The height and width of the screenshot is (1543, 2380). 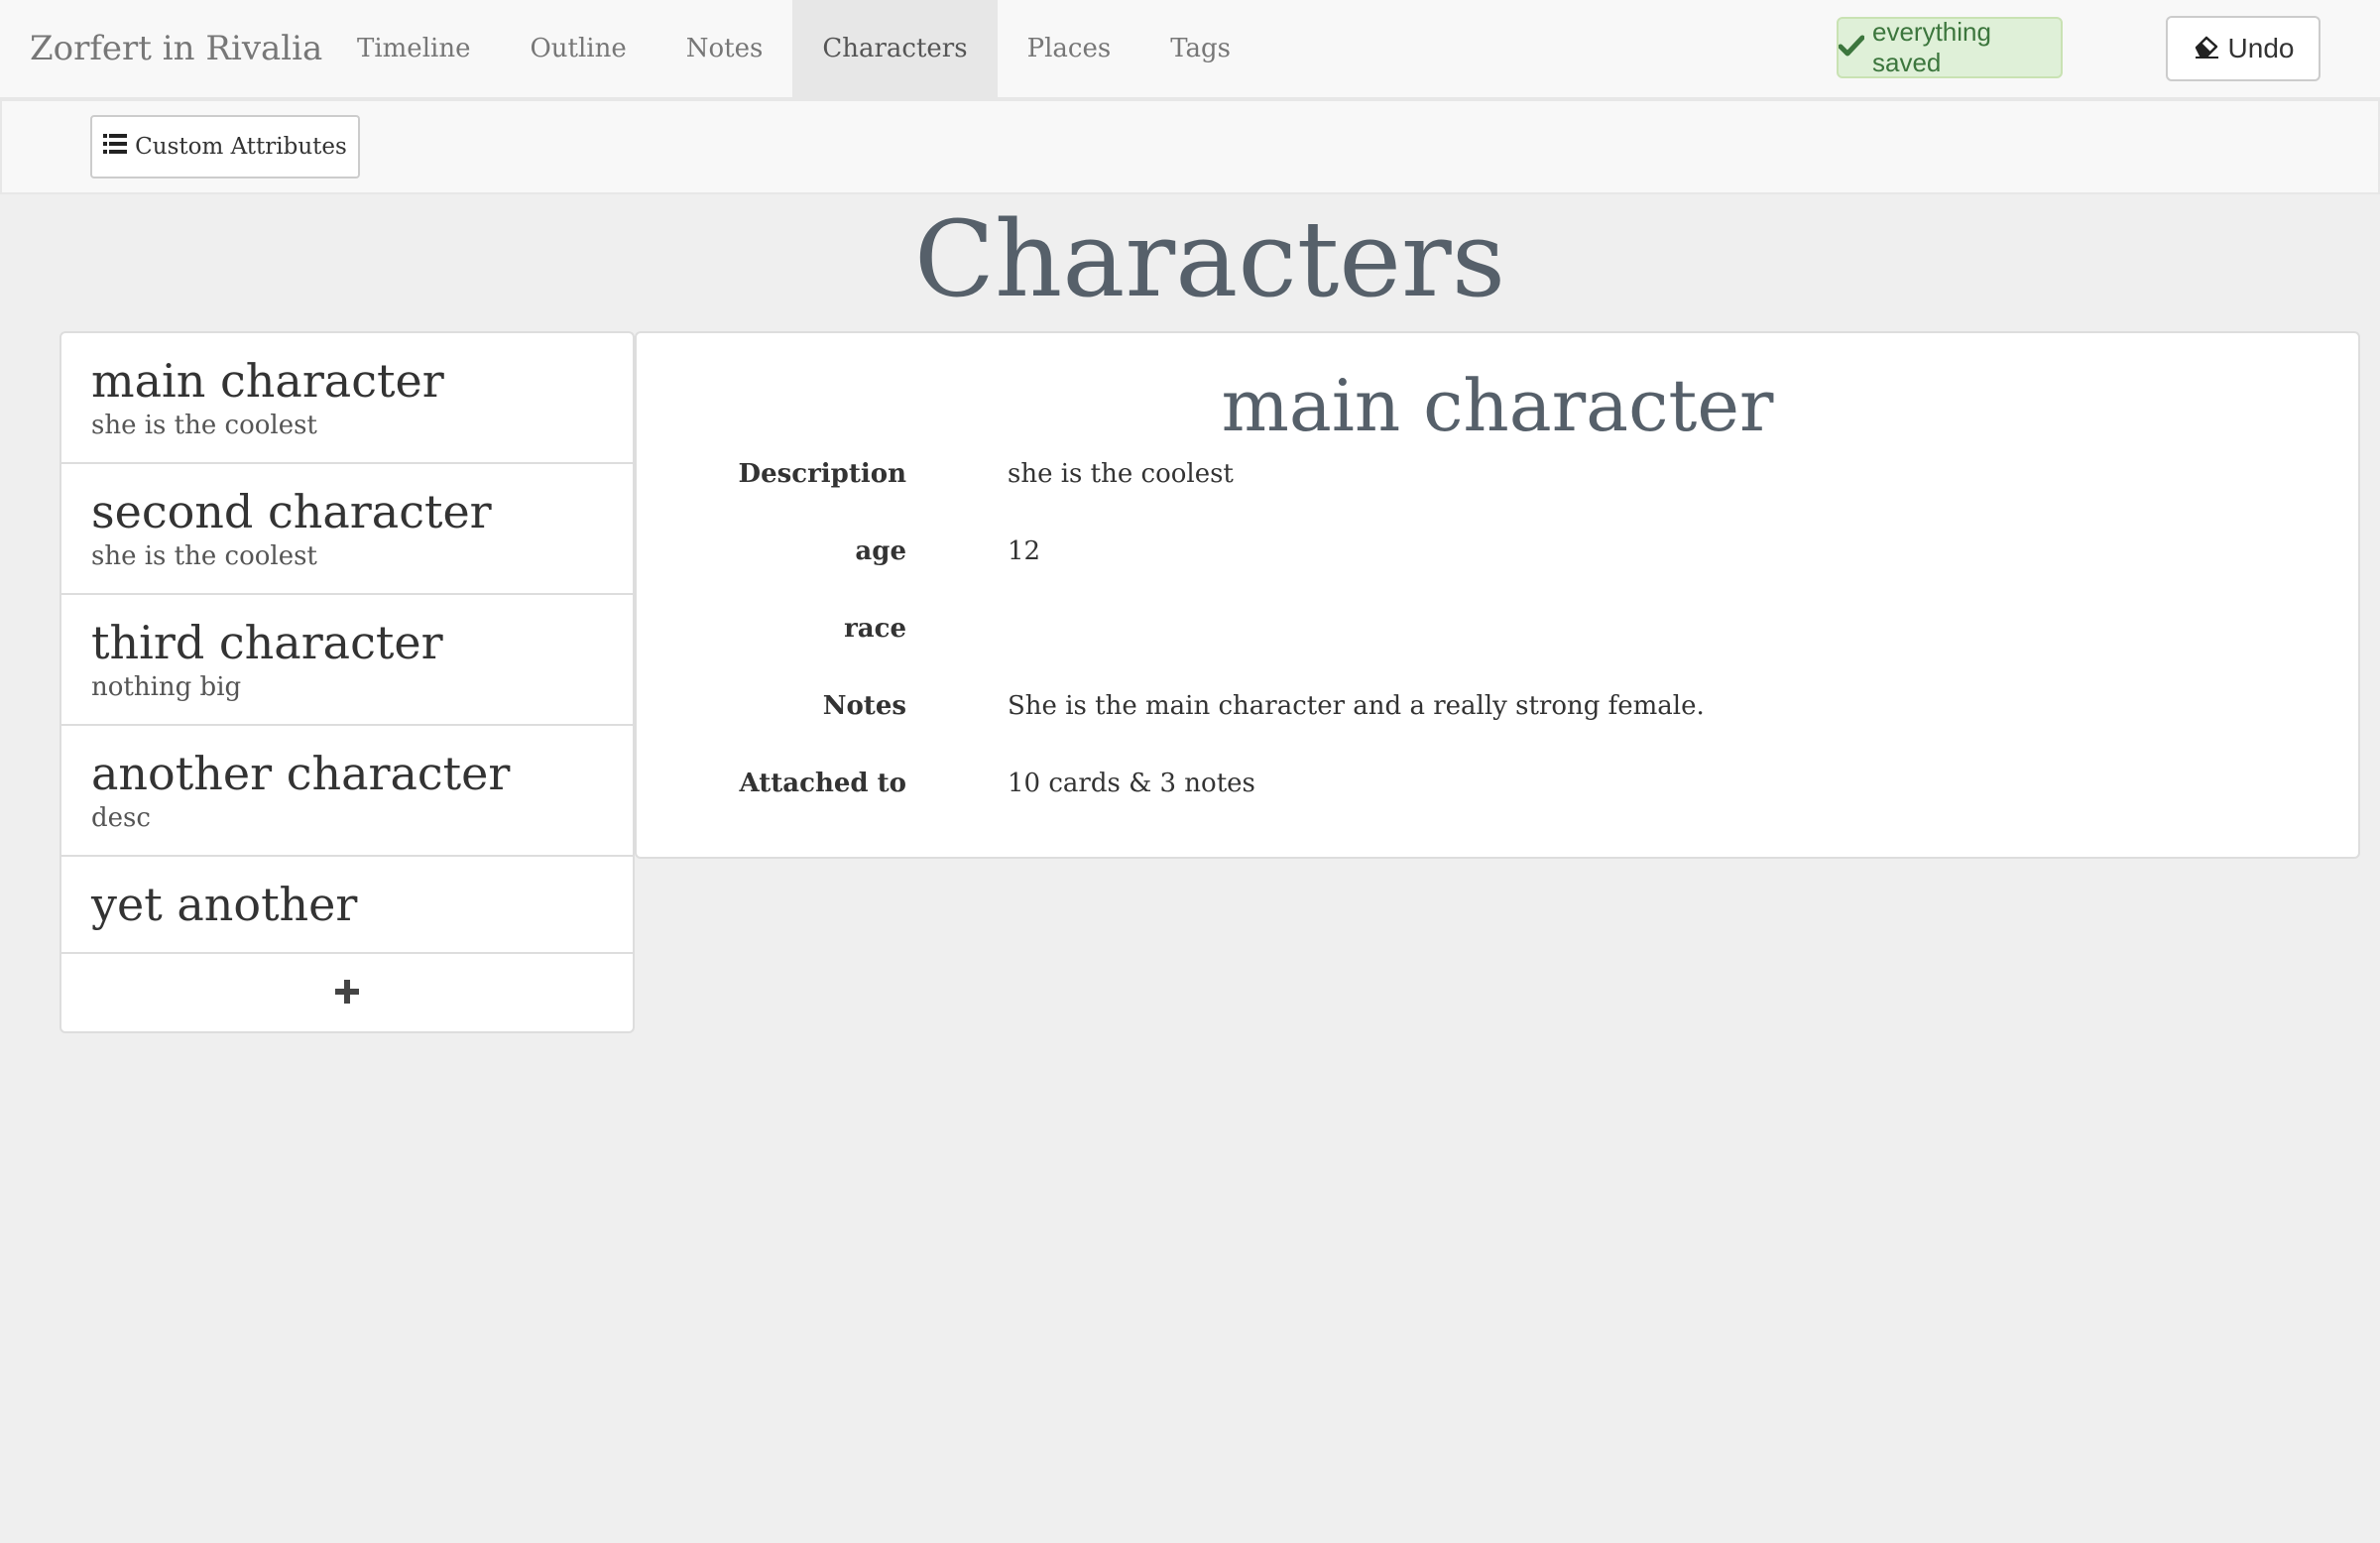 What do you see at coordinates (267, 381) in the screenshot?
I see `character-name: main character` at bounding box center [267, 381].